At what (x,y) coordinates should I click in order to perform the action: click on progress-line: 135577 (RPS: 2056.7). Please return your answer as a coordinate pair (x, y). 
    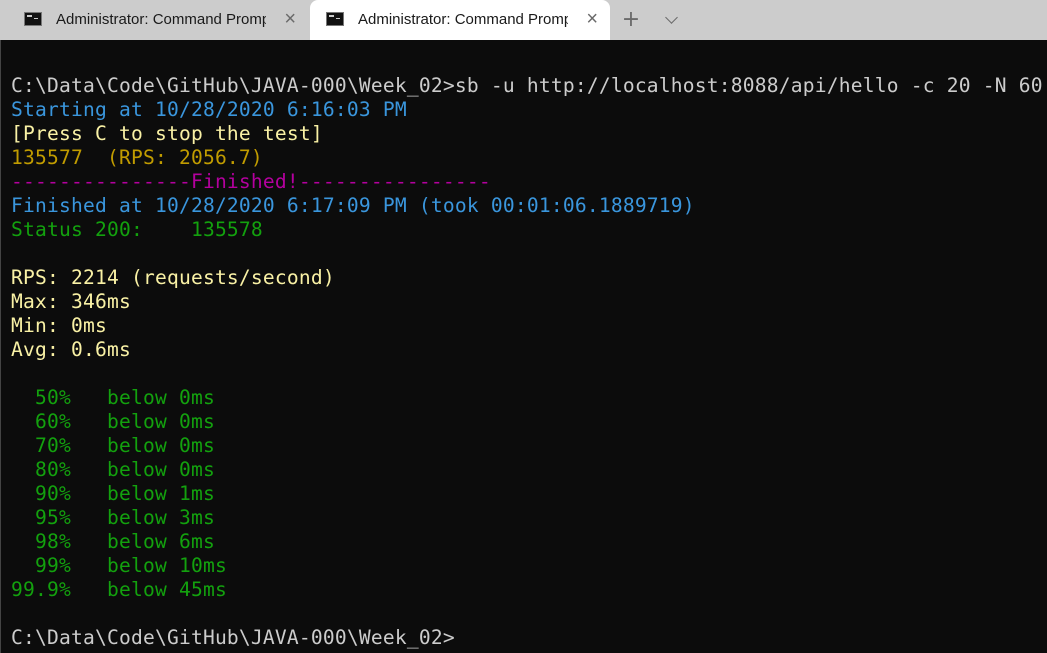
    Looking at the image, I should click on (137, 157).